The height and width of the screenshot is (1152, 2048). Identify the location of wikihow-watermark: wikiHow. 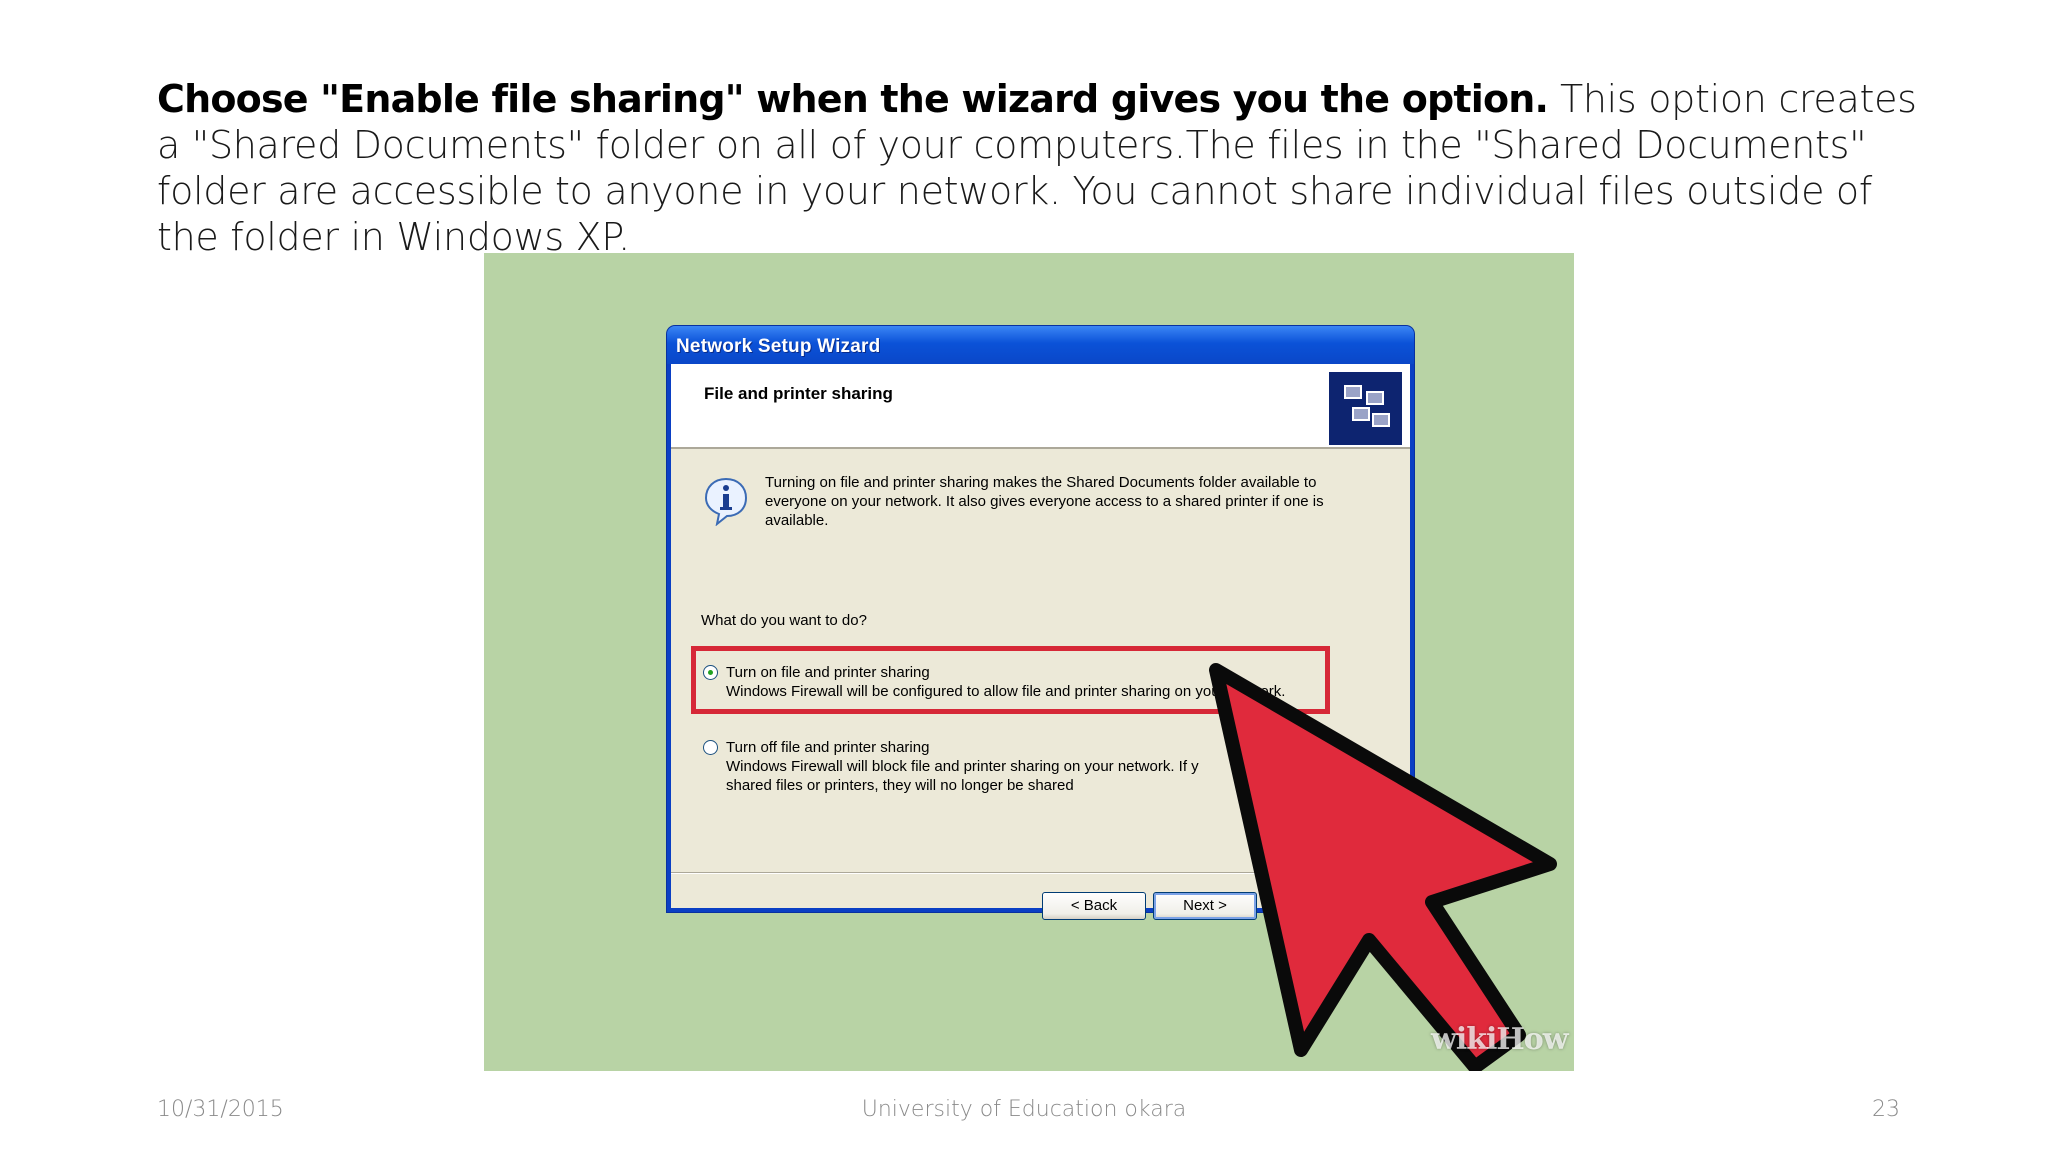
(1500, 1039).